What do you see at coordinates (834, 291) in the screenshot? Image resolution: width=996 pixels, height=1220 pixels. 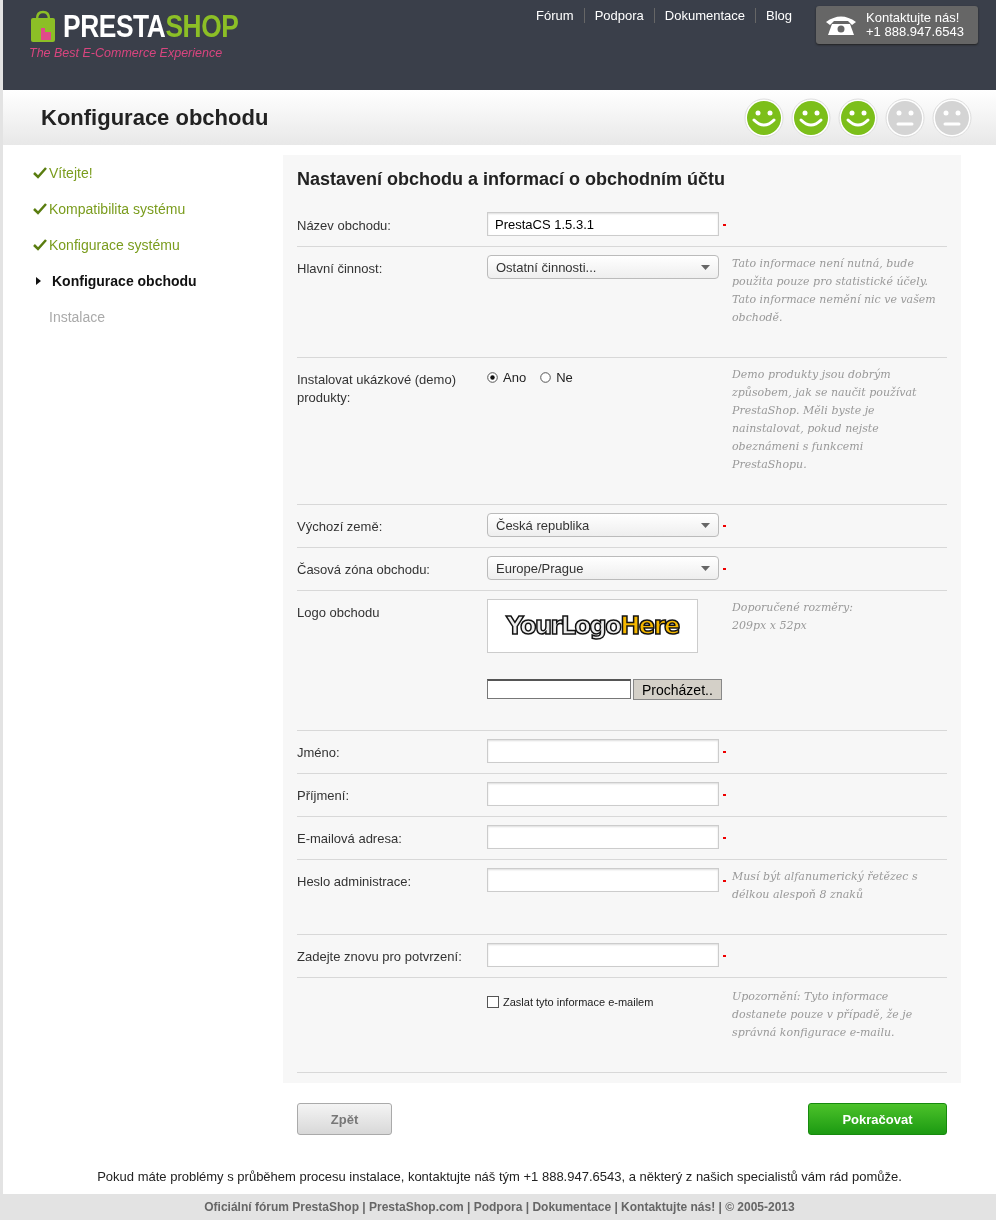 I see `help-text: Tato informace není nutná, bude použita pouze pro statistické účely. Tato informace nemění nic ve vašem obchodě.` at bounding box center [834, 291].